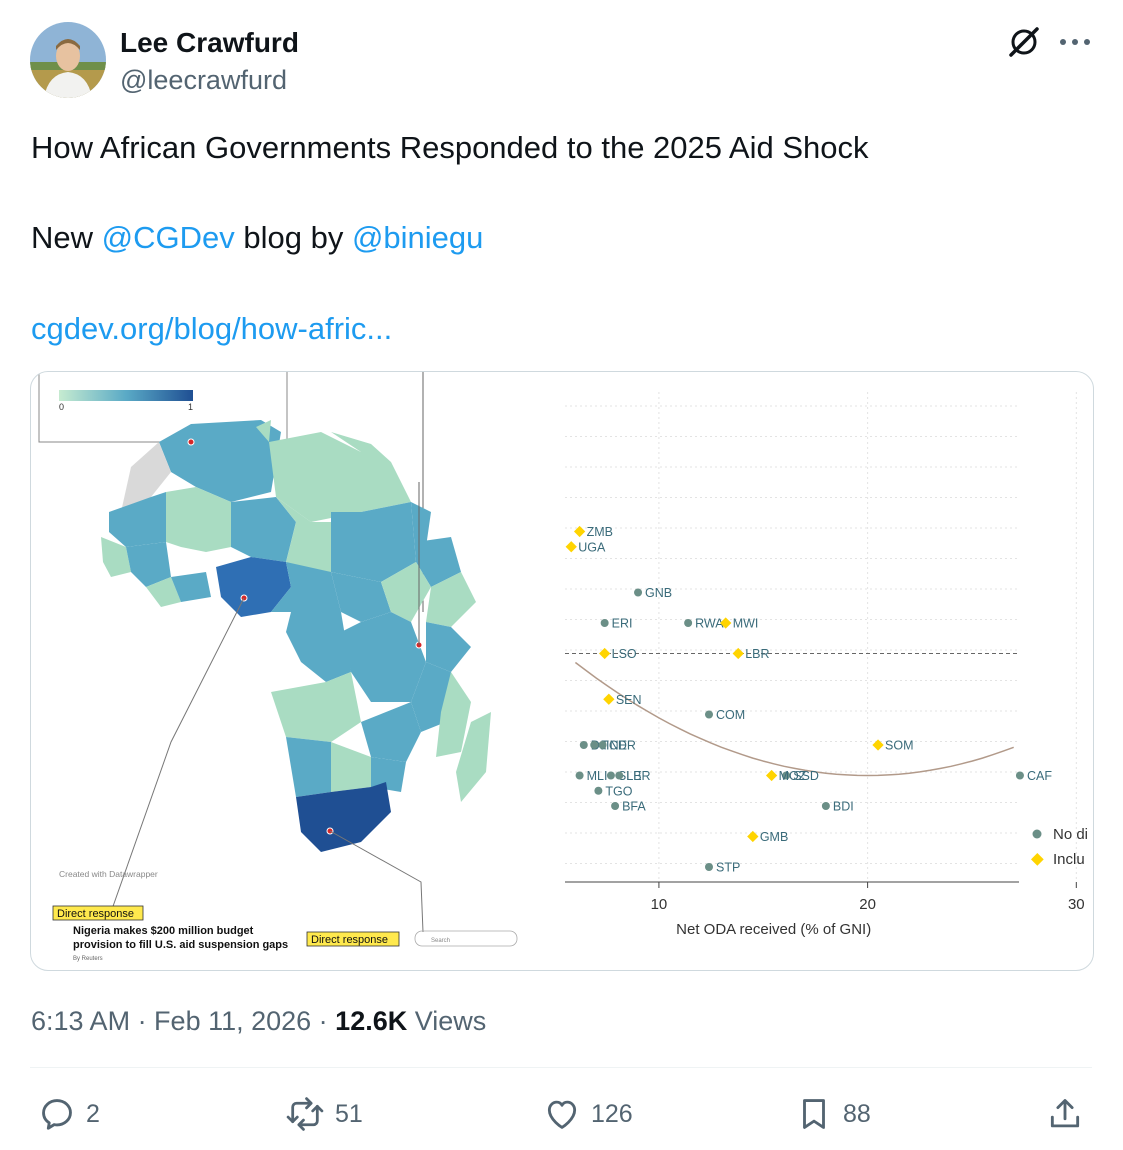 The height and width of the screenshot is (1150, 1123). Describe the element at coordinates (168, 237) in the screenshot. I see `mention-cgdev: @CGDev` at that location.